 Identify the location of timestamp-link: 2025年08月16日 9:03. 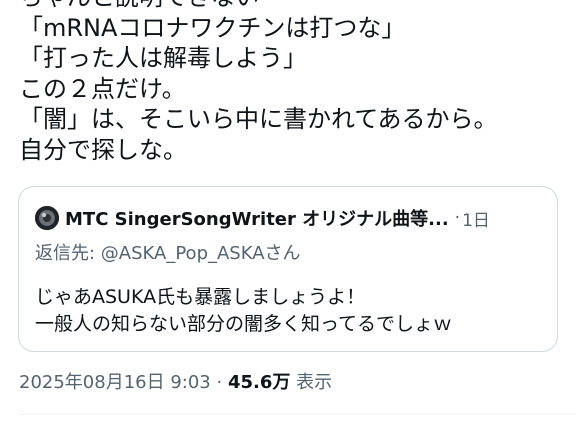
(115, 382).